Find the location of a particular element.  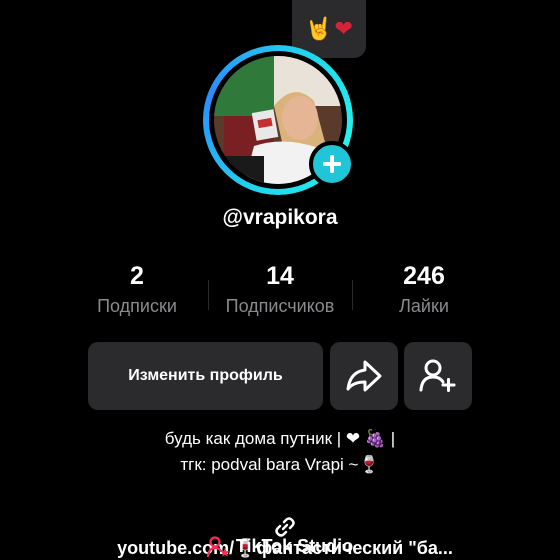

profile-stats: 2 Подписки 14 Подписчиков 246 Лайки is located at coordinates (280, 293).